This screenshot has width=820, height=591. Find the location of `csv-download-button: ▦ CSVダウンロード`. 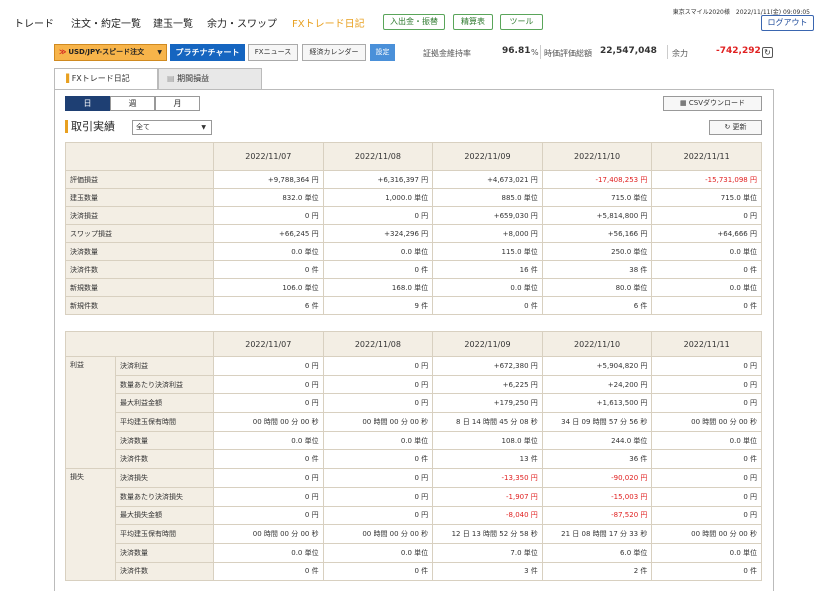

csv-download-button: ▦ CSVダウンロード is located at coordinates (712, 103).